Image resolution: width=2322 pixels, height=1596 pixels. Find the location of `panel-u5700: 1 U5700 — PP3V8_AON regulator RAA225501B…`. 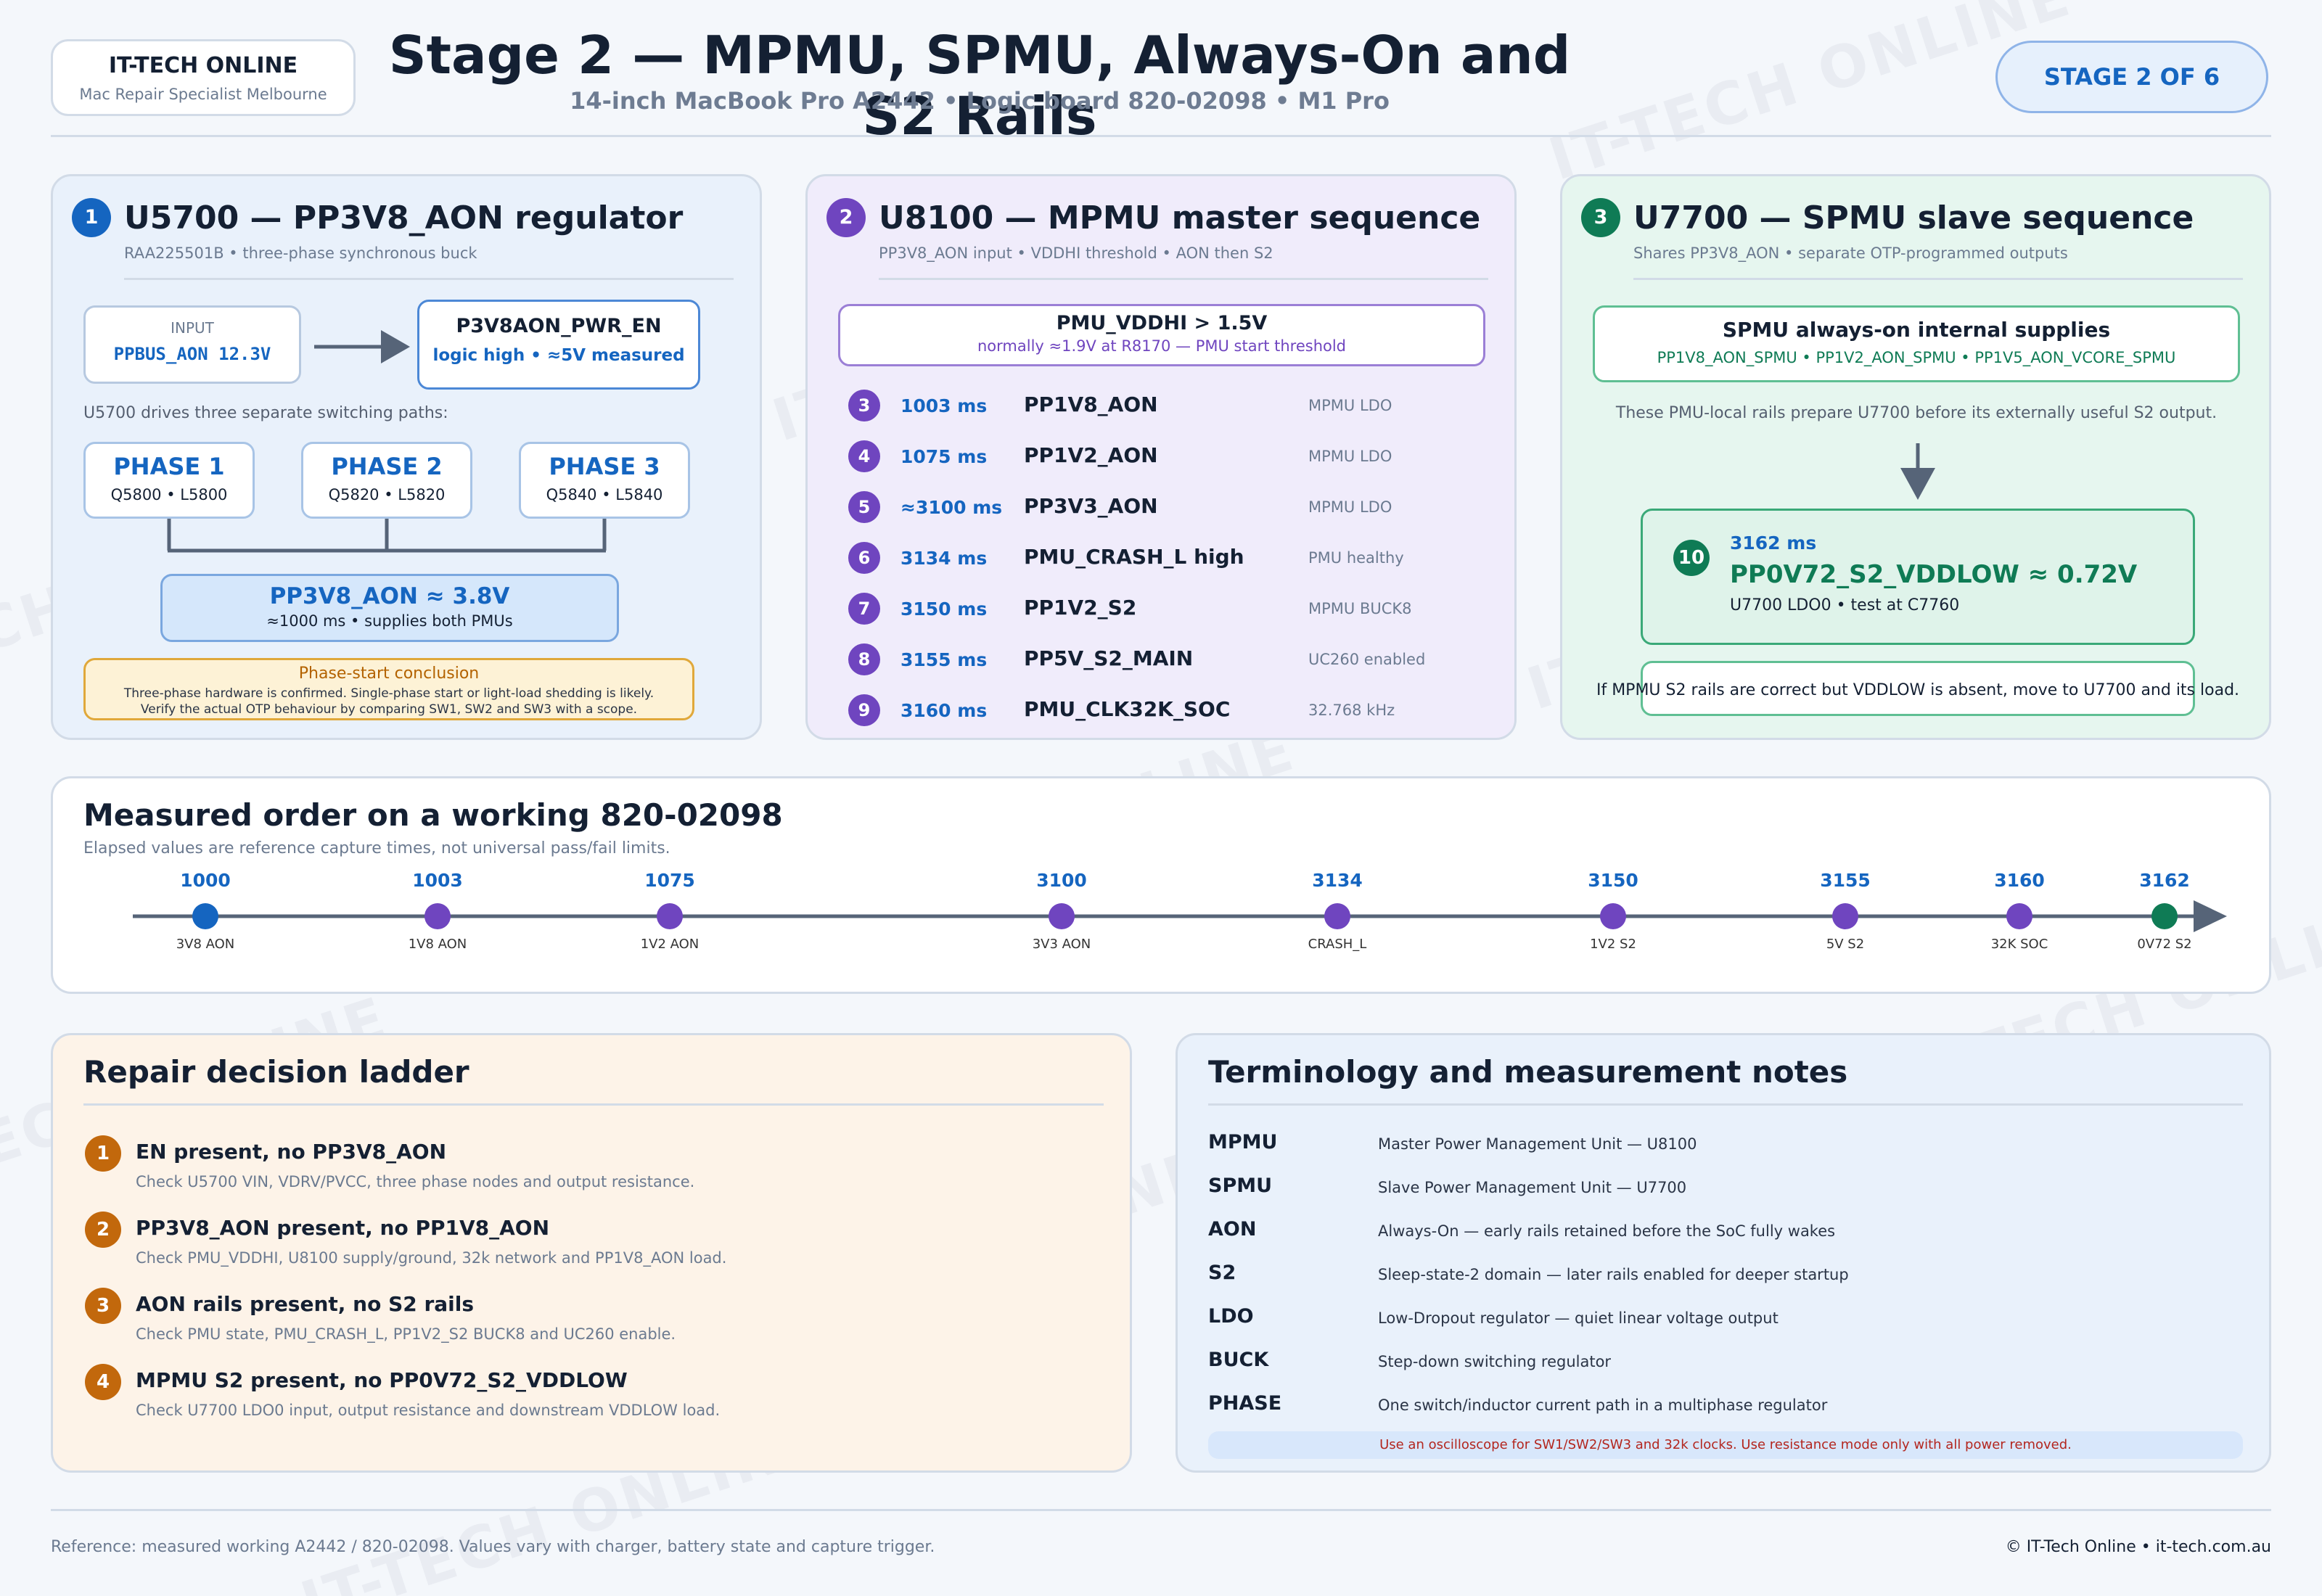

panel-u5700: 1 U5700 — PP3V8_AON regulator RAA225501B… is located at coordinates (407, 457).